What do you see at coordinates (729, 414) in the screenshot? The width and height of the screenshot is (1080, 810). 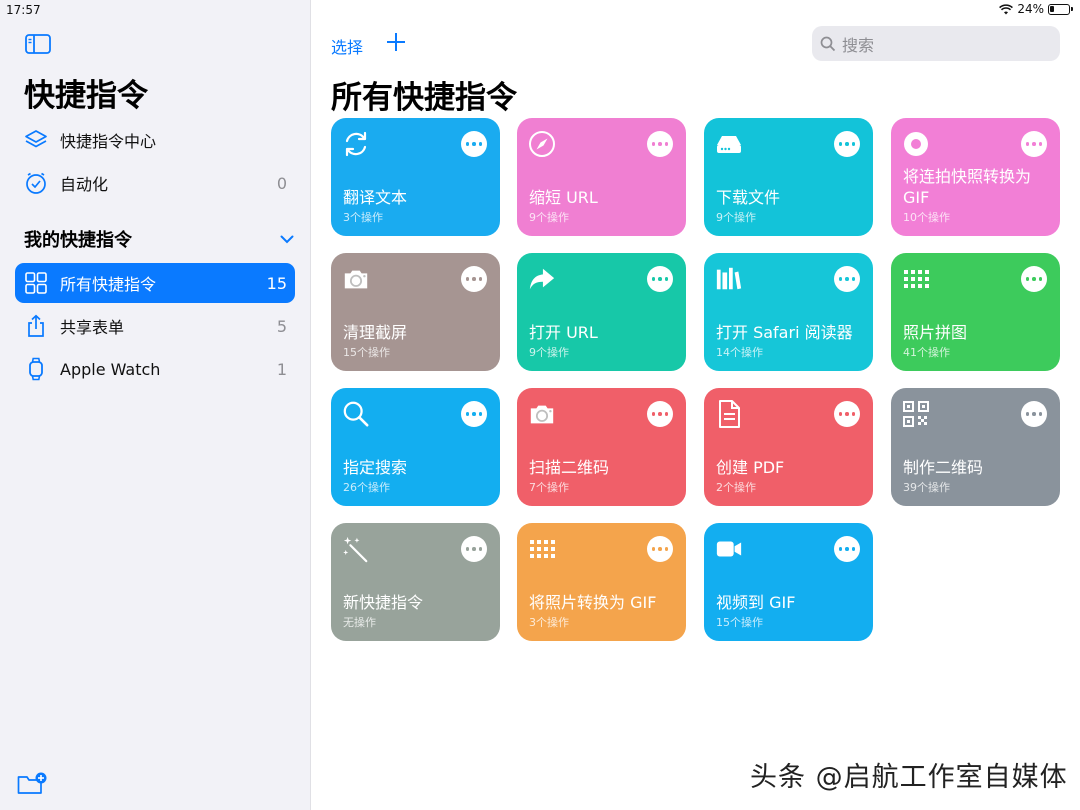 I see `document-icon` at bounding box center [729, 414].